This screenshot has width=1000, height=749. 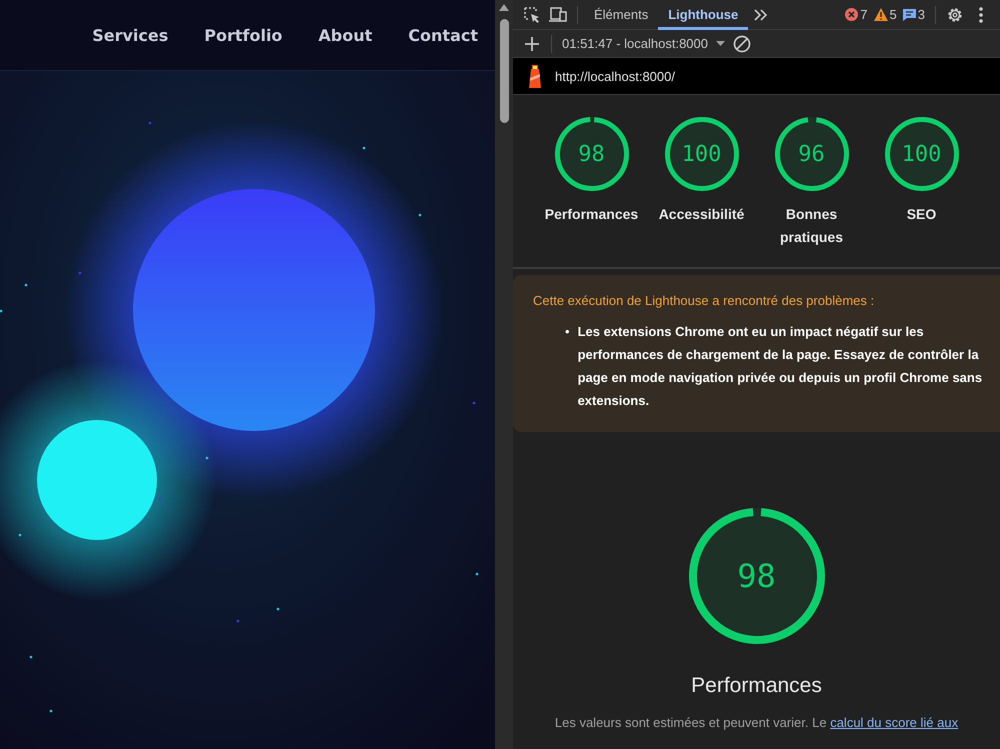 I want to click on warning-item: Les extensions Chrome ont eu un impact négatif sur les performances de chargement de la page. Essayez de contrôler la page en mode navigation privée ou depuis un profil Chrome sans extensions., so click(x=781, y=366).